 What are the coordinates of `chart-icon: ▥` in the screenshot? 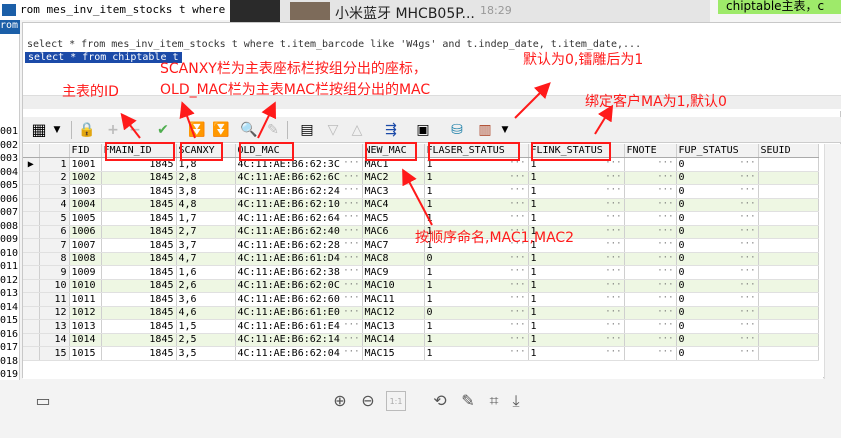 It's located at (485, 130).